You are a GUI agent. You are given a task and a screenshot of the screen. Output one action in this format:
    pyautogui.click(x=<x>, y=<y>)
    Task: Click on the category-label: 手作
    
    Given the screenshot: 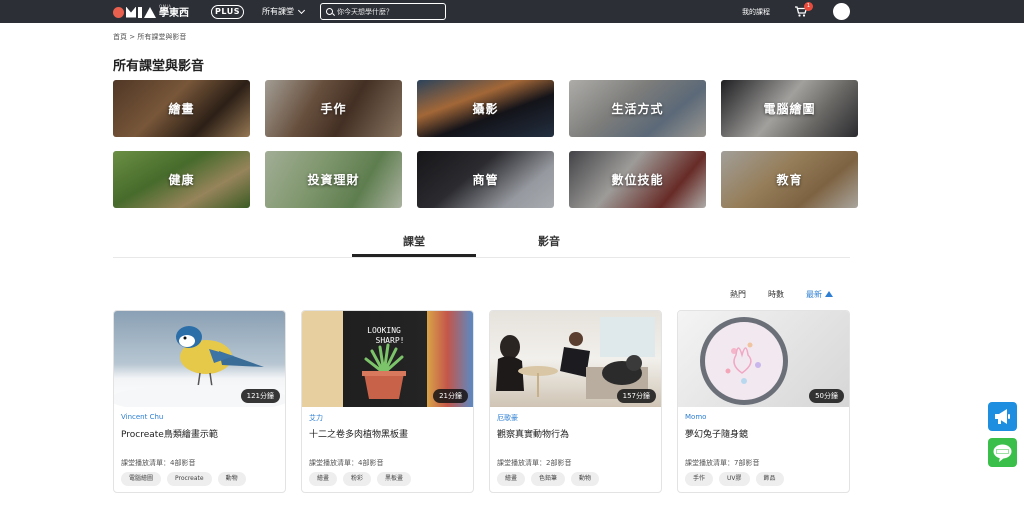 What is the action you would take?
    pyautogui.click(x=333, y=109)
    